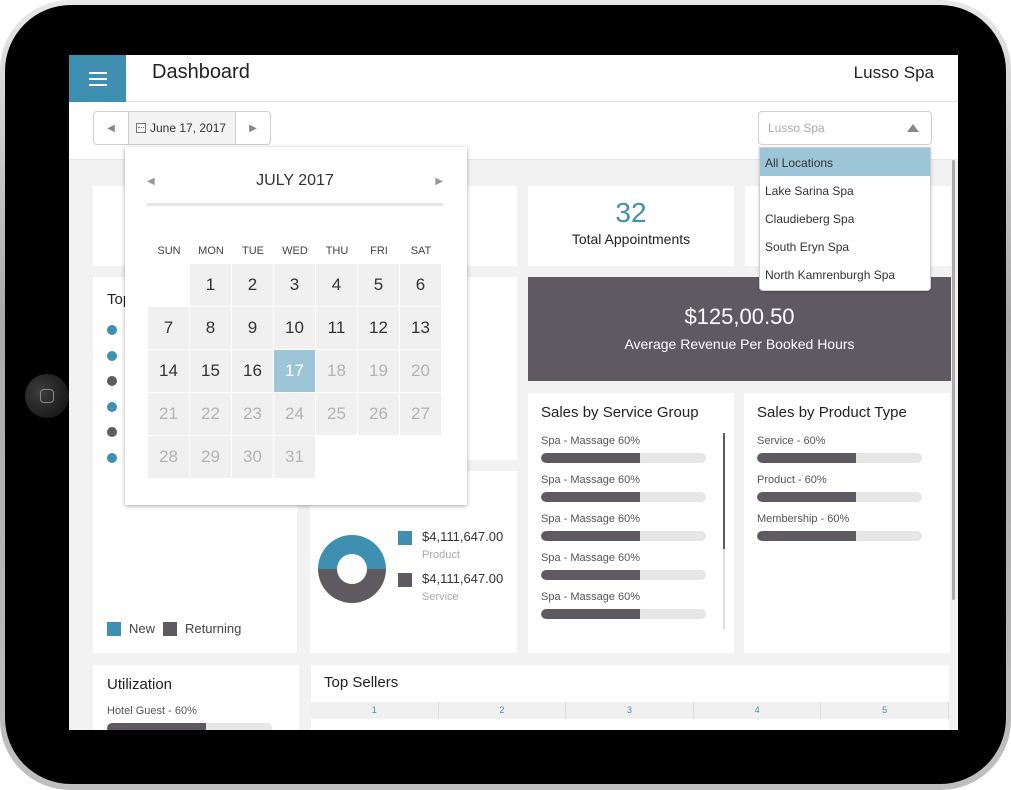 This screenshot has height=790, width=1011. I want to click on location-option: North Kamrenburgh Spa, so click(845, 274).